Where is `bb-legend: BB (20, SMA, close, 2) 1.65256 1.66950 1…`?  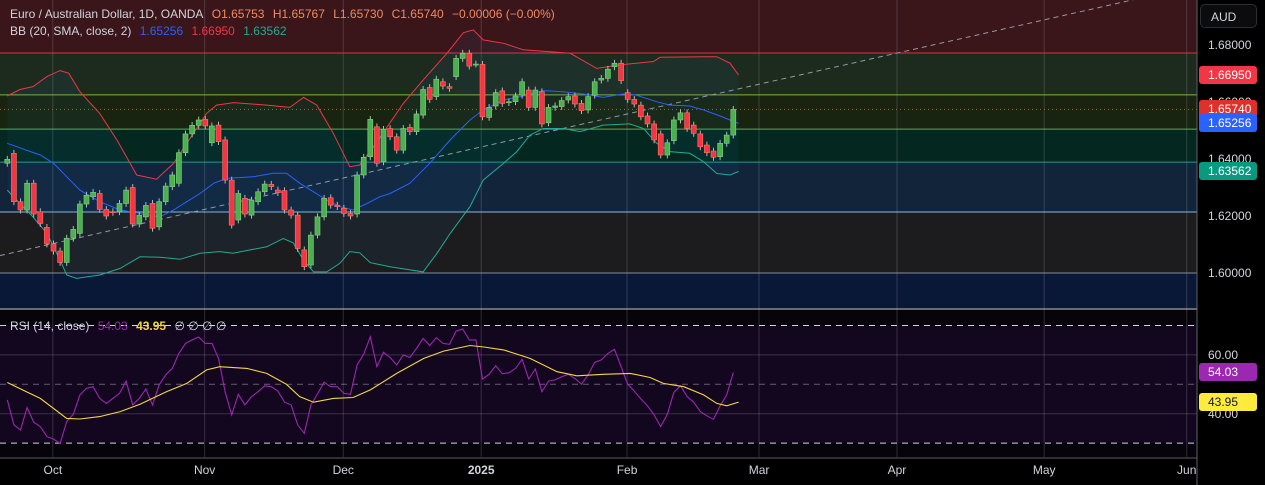 bb-legend: BB (20, SMA, close, 2) 1.65256 1.66950 1… is located at coordinates (151, 31).